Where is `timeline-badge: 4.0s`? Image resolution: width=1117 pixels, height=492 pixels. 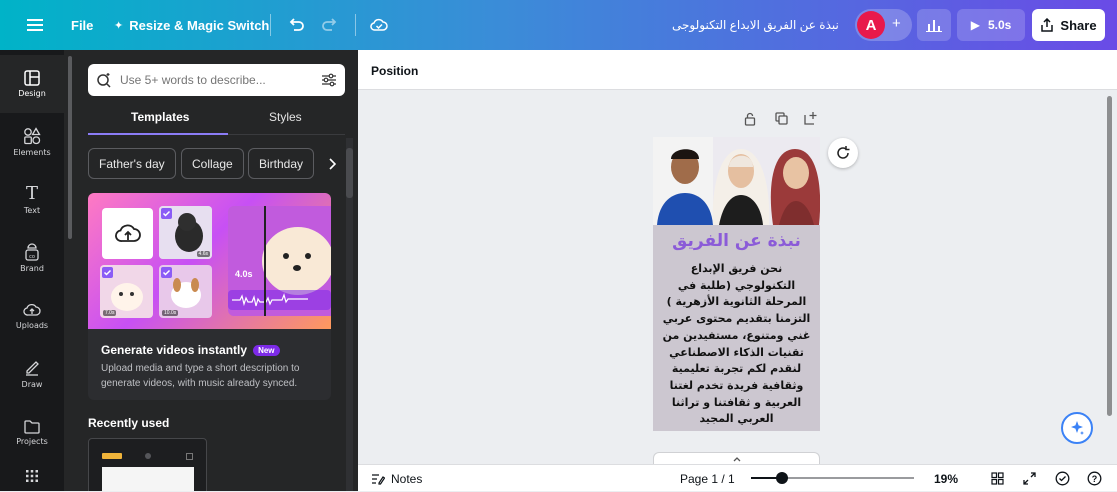
timeline-badge: 4.0s is located at coordinates (244, 274).